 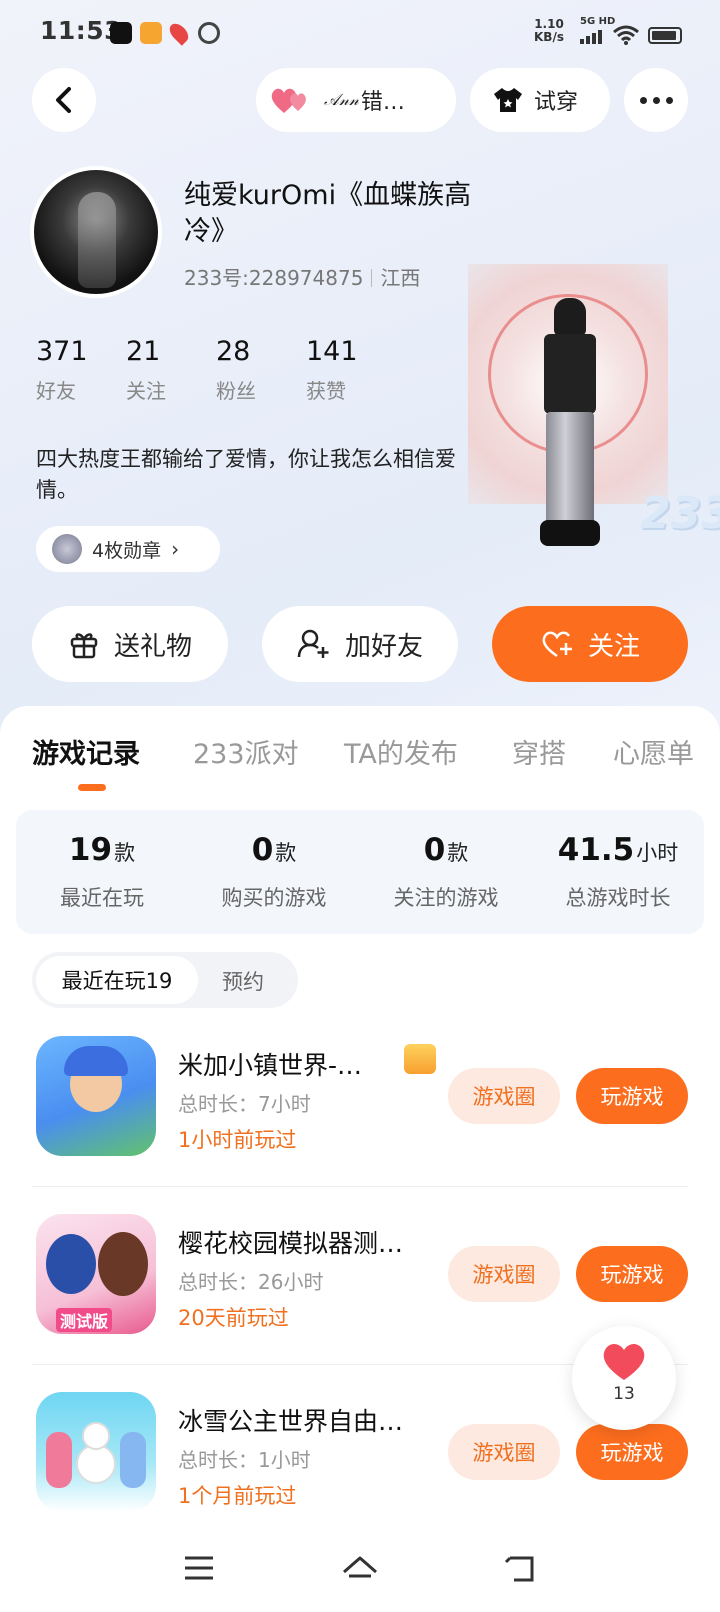 I want to click on game-icon: 测试版, so click(x=96, y=1274).